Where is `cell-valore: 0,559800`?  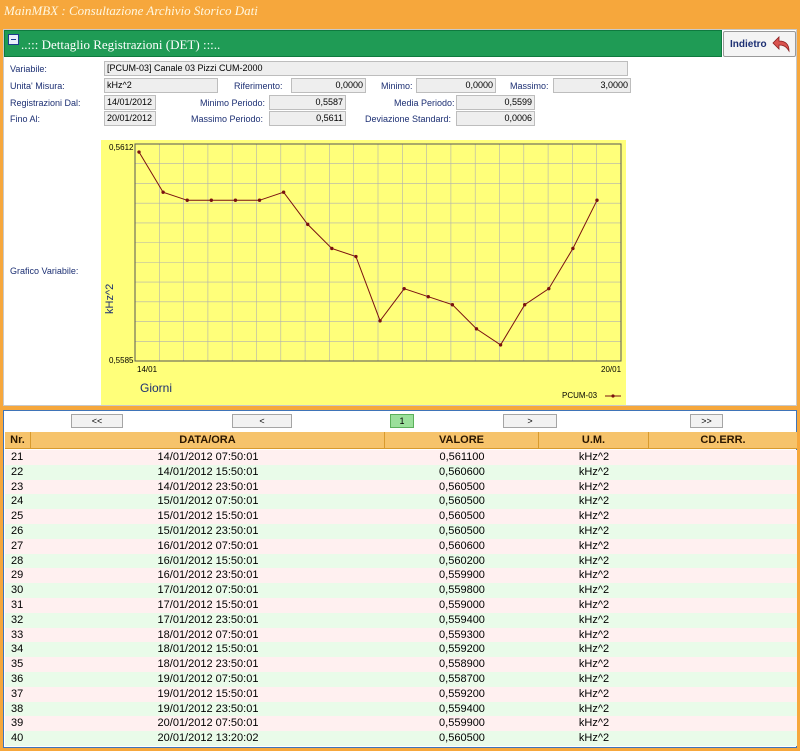
cell-valore: 0,559800 is located at coordinates (462, 590).